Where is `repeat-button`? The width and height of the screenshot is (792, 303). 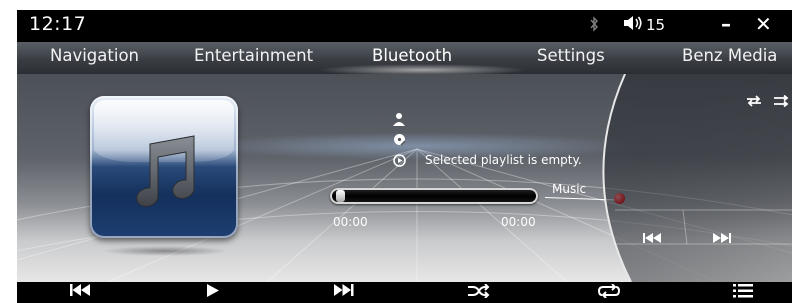
repeat-button is located at coordinates (609, 293).